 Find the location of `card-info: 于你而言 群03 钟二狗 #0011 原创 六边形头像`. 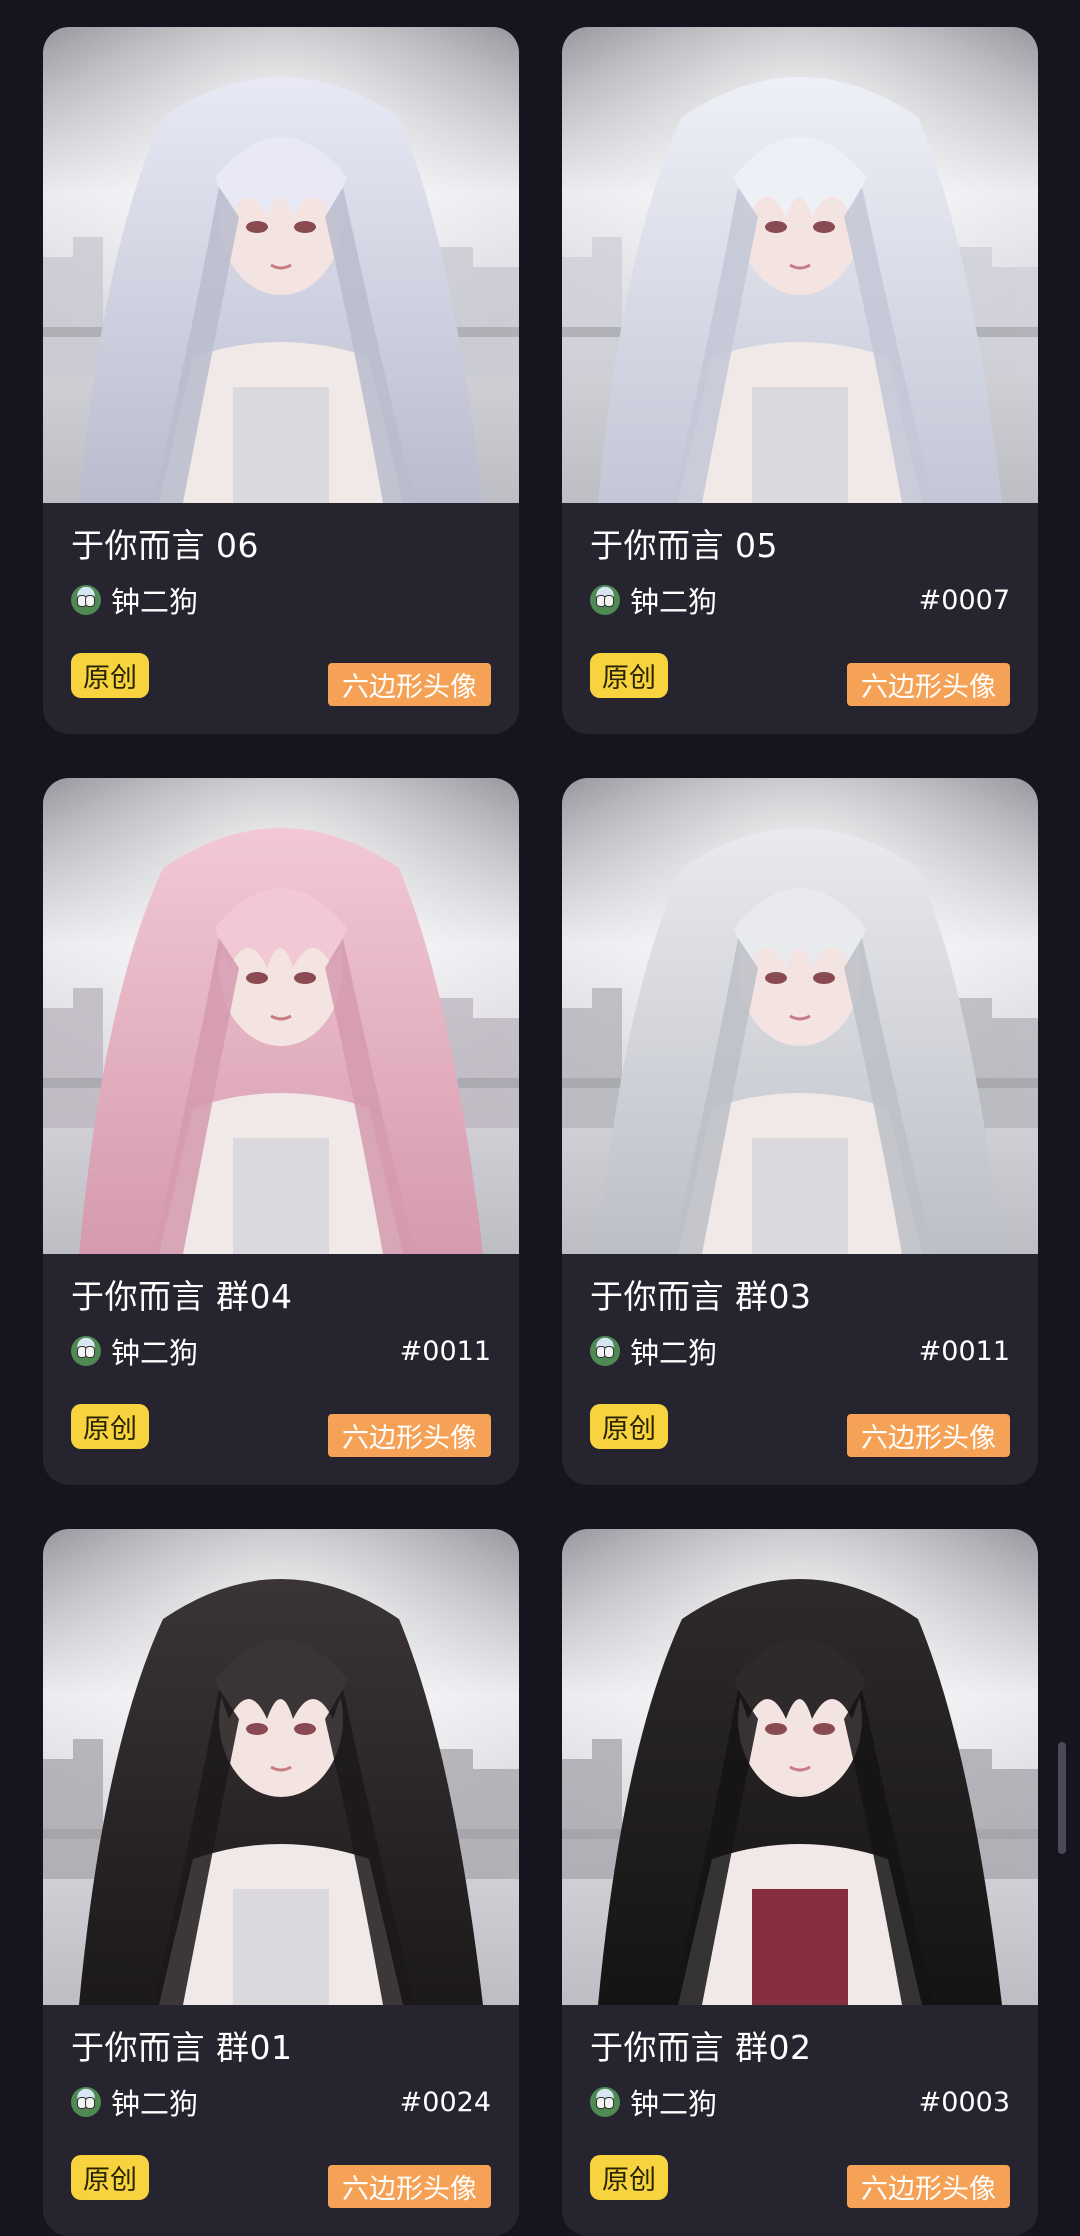

card-info: 于你而言 群03 钟二狗 #0011 原创 六边形头像 is located at coordinates (800, 1369).